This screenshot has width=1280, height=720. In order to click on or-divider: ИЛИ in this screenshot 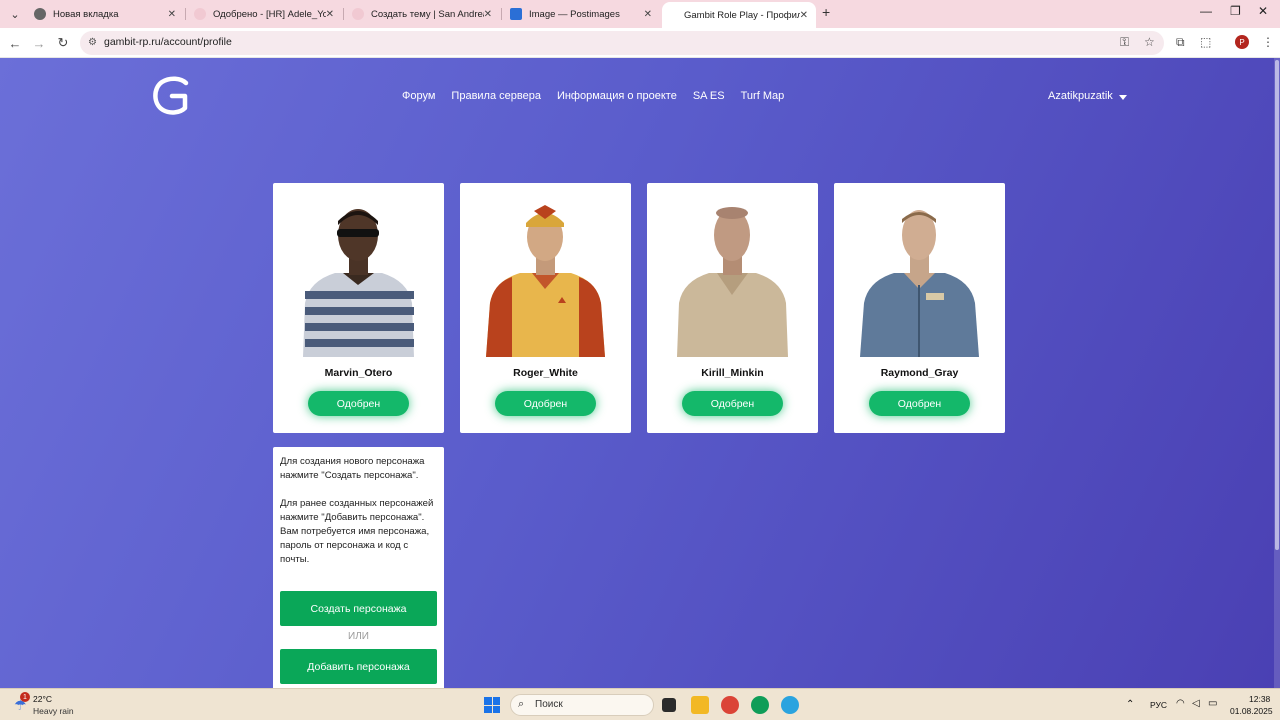, I will do `click(358, 636)`.